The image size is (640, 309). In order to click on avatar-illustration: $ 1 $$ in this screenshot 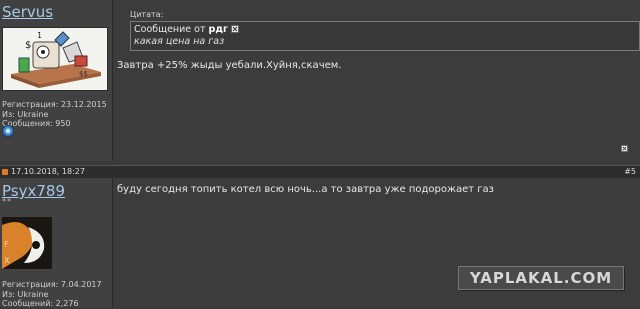, I will do `click(55, 59)`.